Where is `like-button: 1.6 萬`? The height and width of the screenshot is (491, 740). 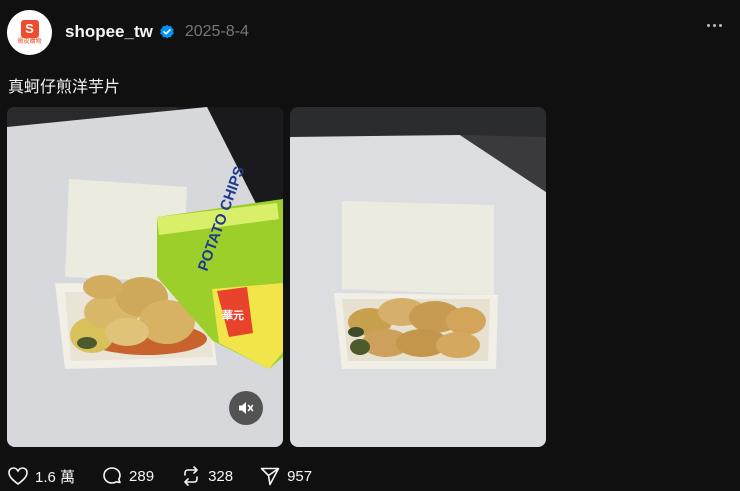
like-button: 1.6 萬 is located at coordinates (41, 476).